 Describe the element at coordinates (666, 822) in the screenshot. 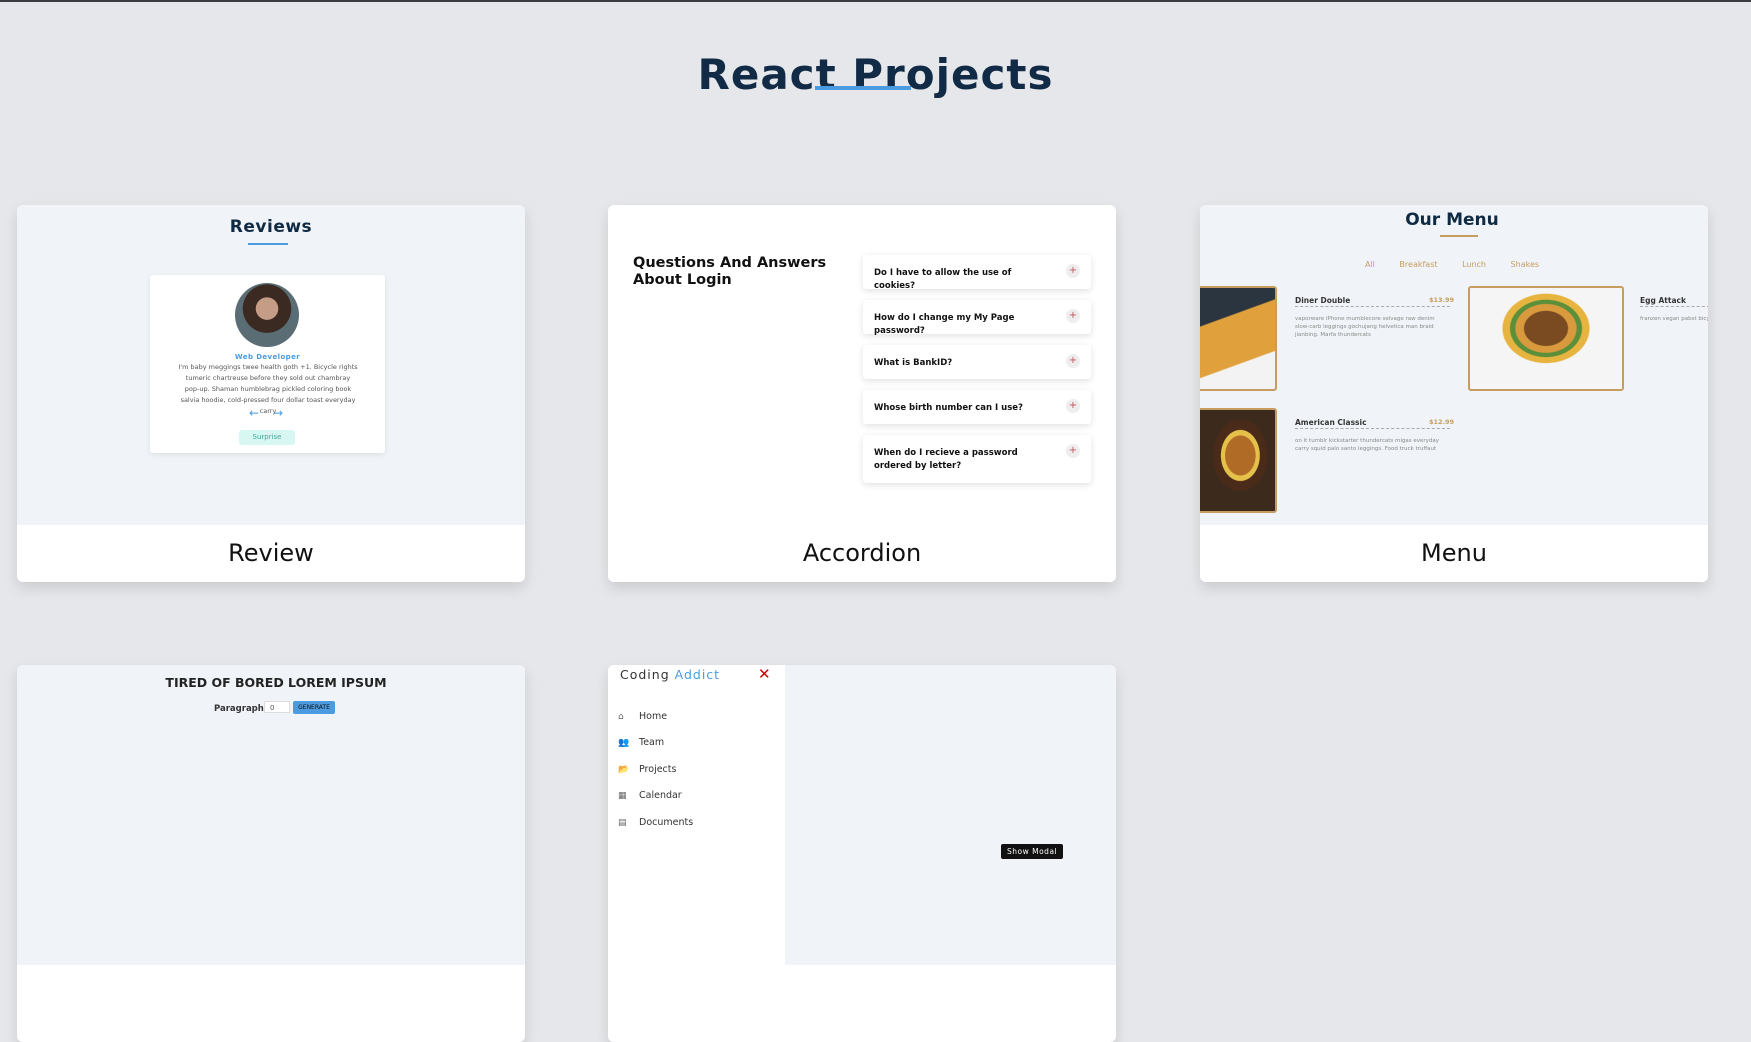

I see `sidebar-item-label: Documents` at that location.